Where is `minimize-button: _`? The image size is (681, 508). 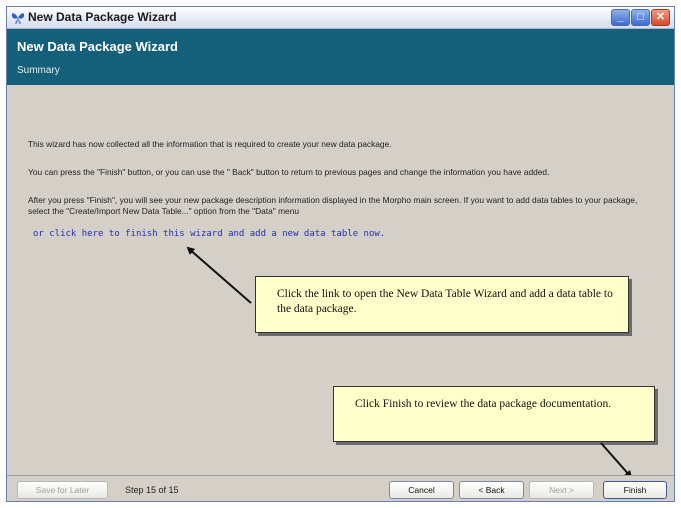 minimize-button: _ is located at coordinates (620, 17).